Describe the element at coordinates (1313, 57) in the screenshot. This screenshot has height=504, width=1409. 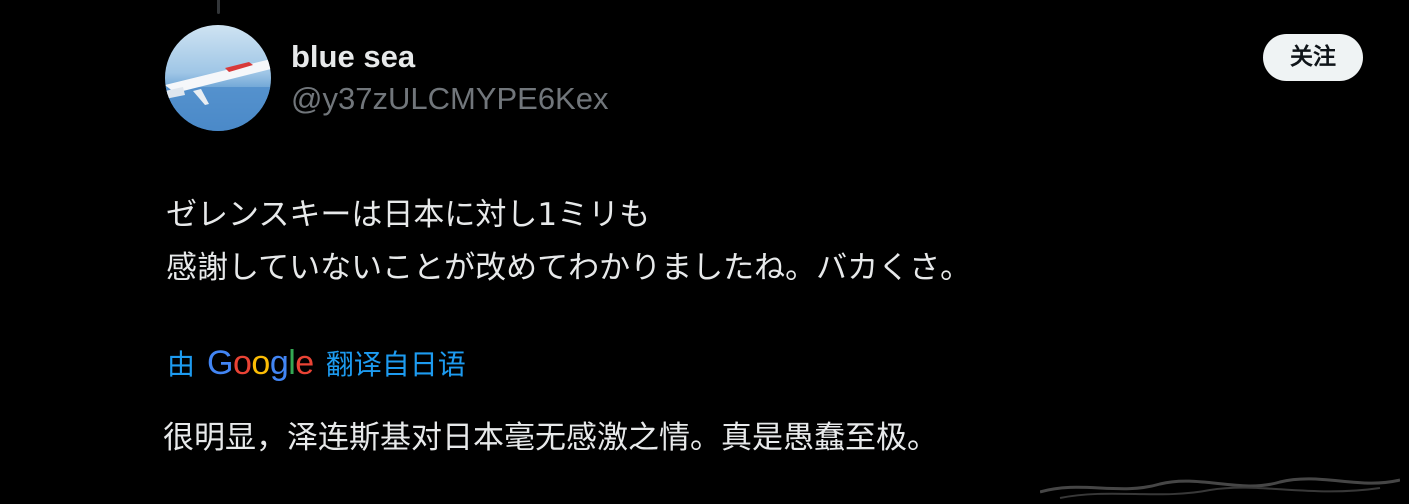
I see `follow-button: 关注` at that location.